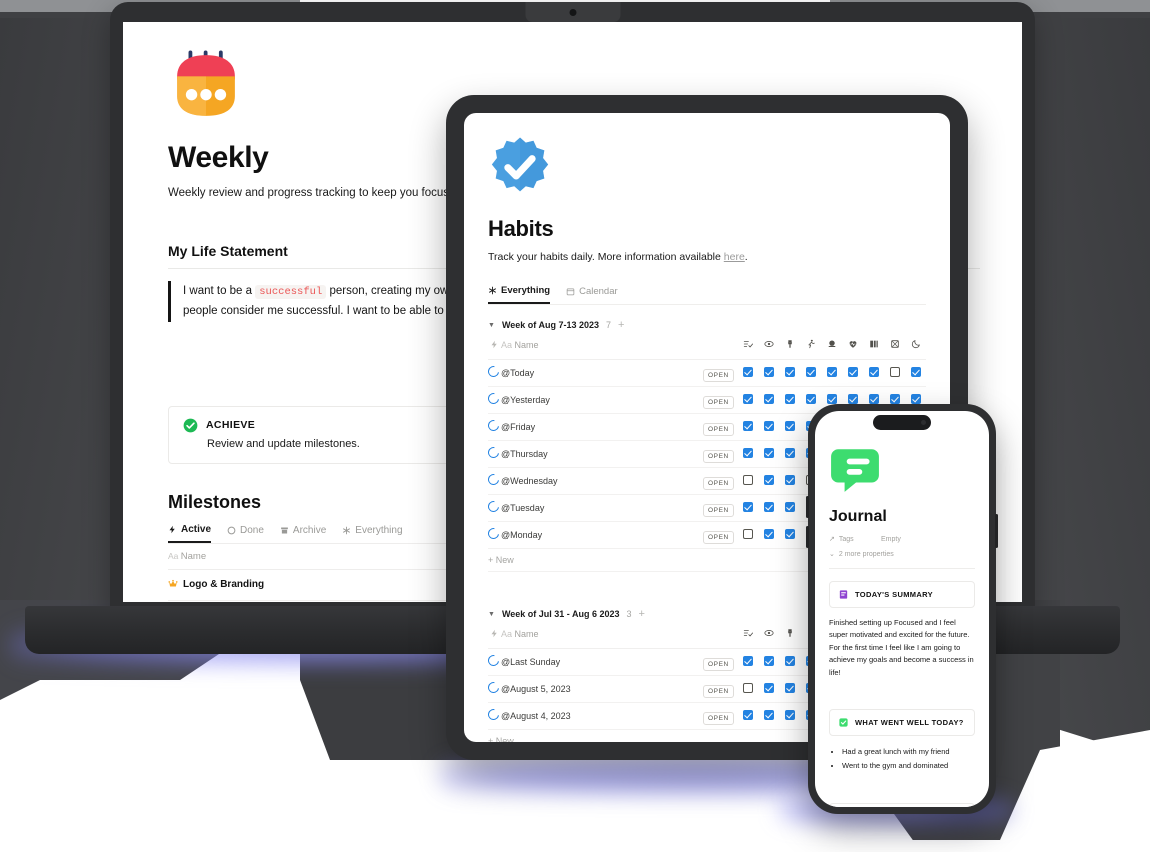 This screenshot has height=852, width=1150. Describe the element at coordinates (372, 533) in the screenshot. I see `tab-everything: Everything` at that location.